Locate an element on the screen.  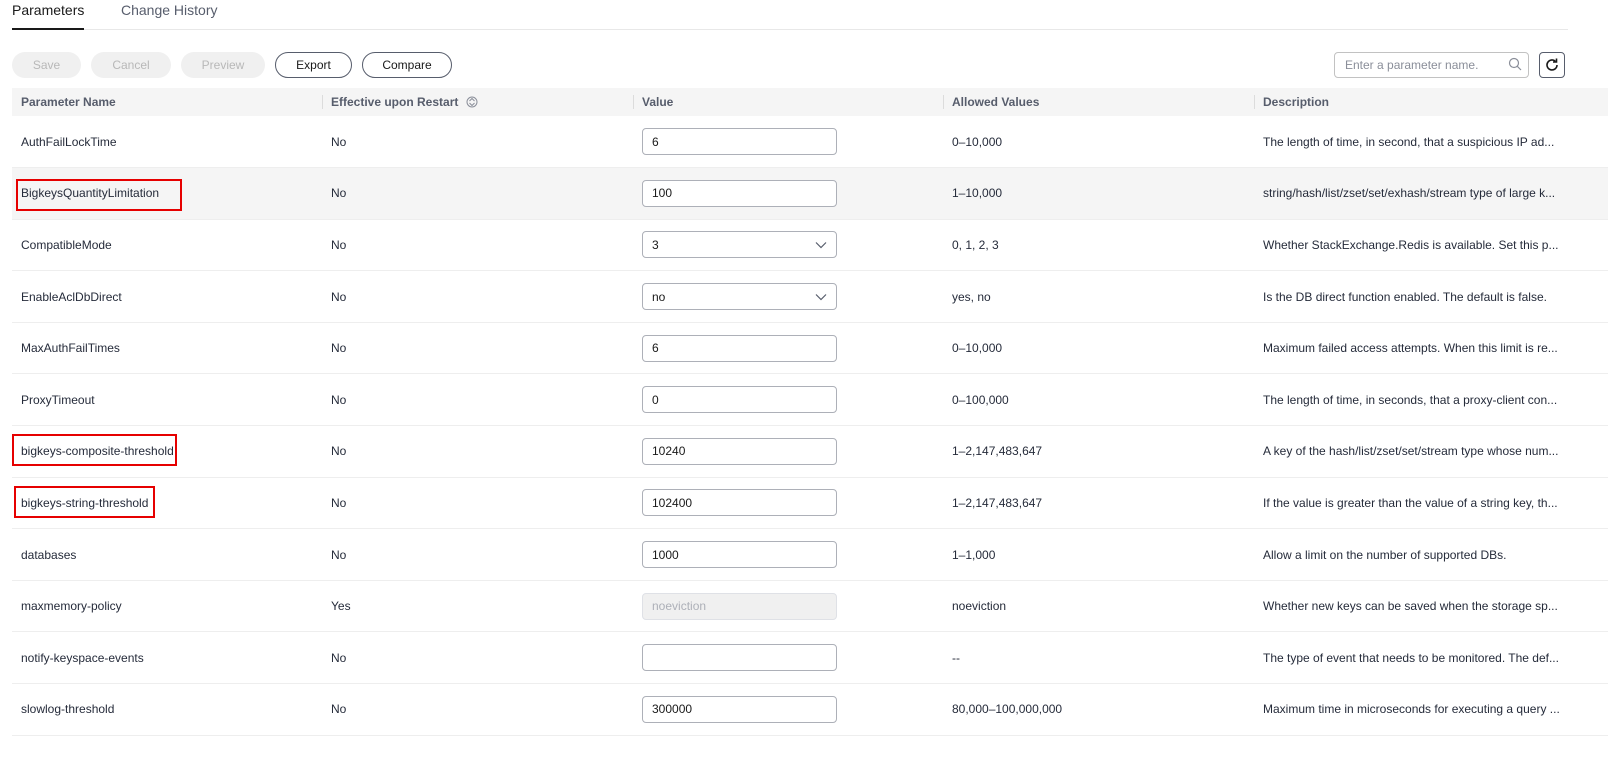
search-icon is located at coordinates (1515, 64).